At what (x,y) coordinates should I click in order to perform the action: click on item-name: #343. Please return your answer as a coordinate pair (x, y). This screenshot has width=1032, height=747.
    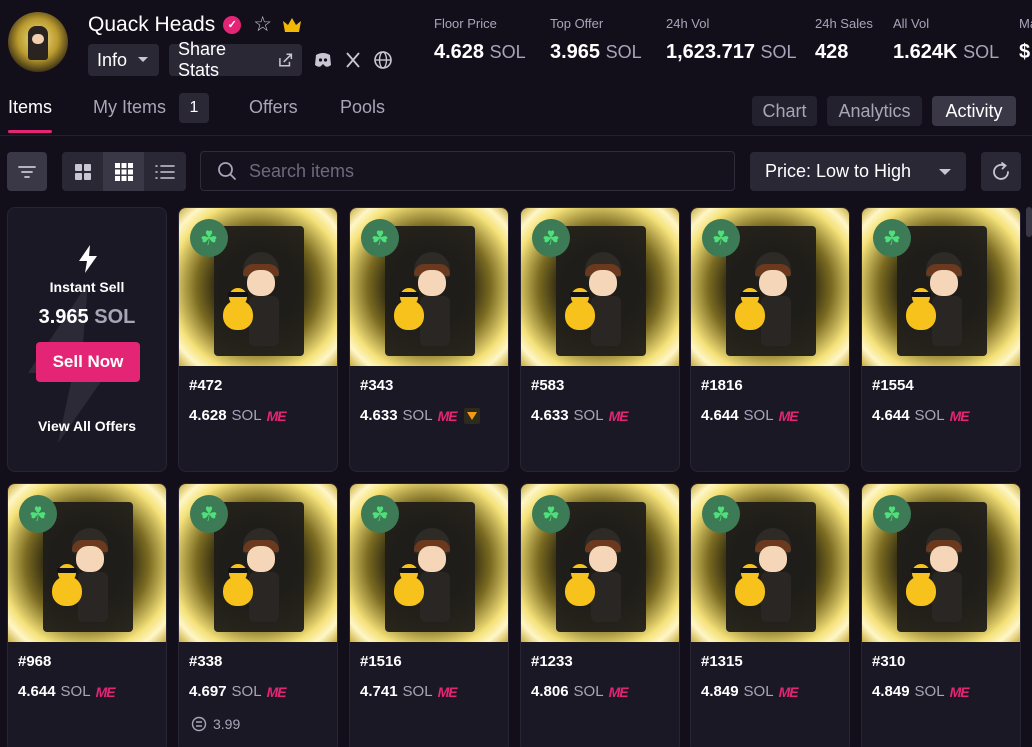
    Looking at the image, I should click on (377, 385).